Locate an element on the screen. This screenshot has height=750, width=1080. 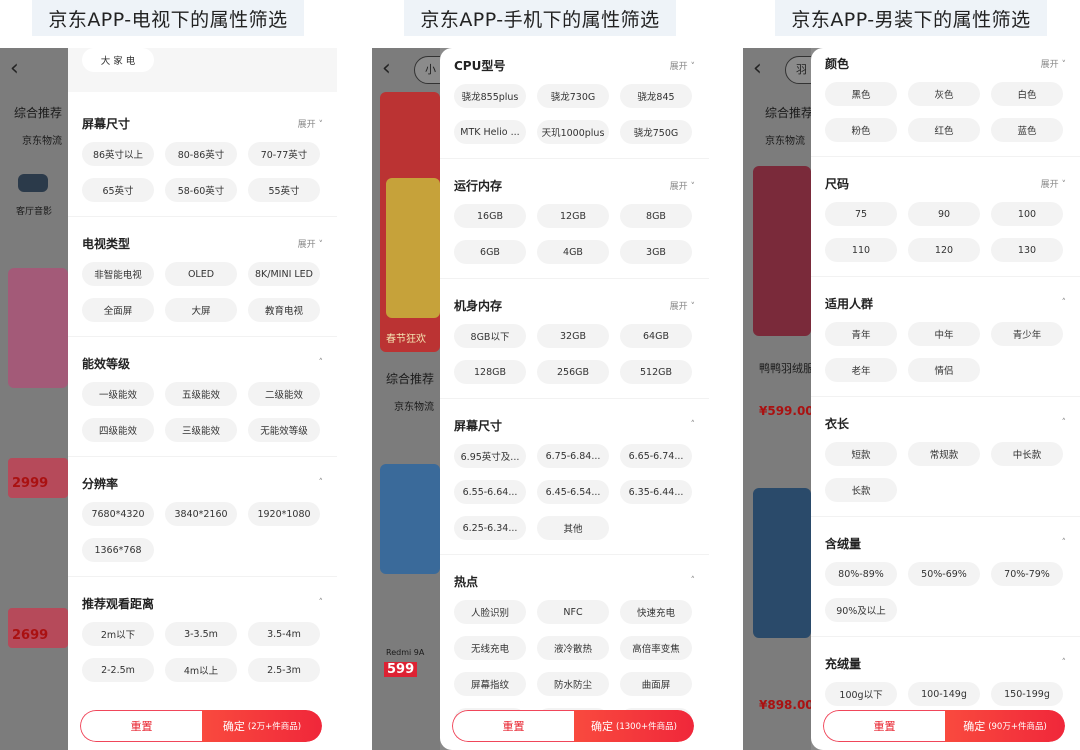
filter-chip: 骁龙750G is located at coordinates (656, 132).